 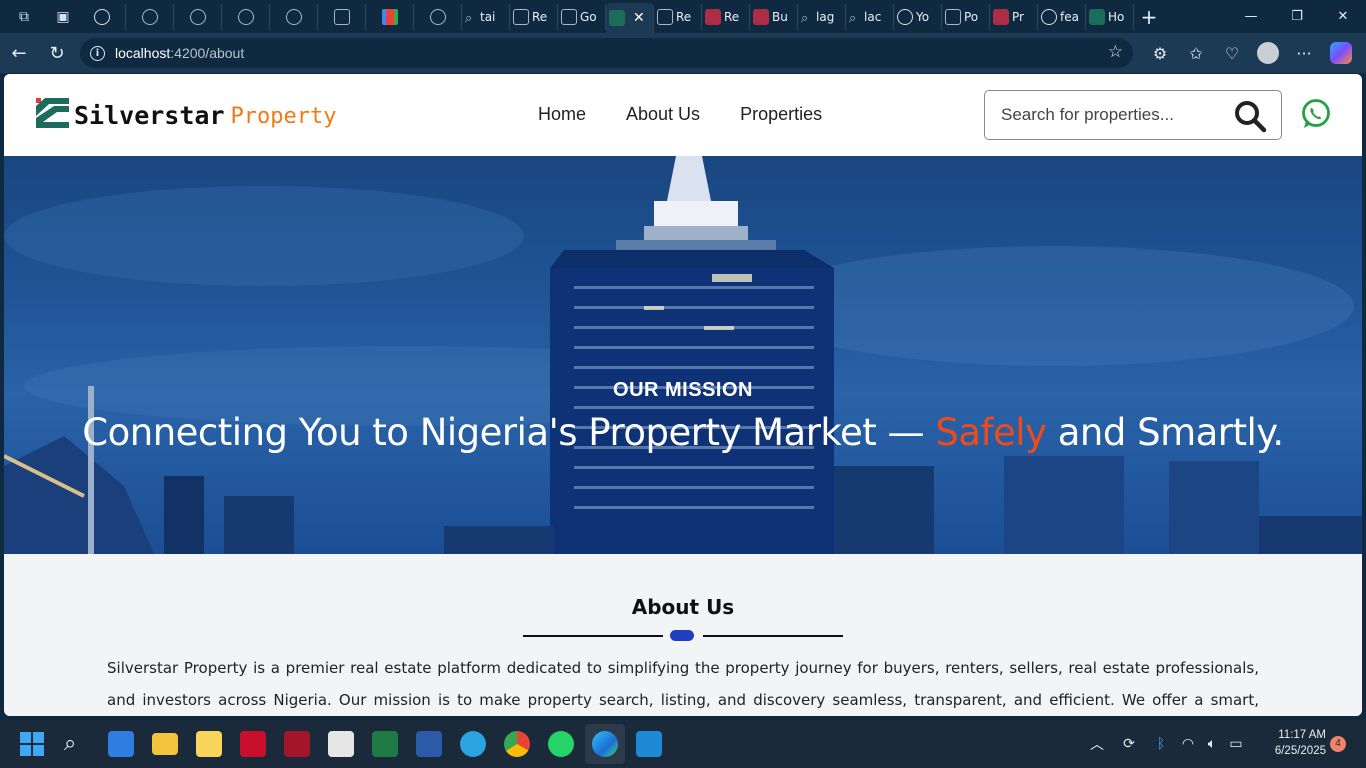 What do you see at coordinates (1338, 744) in the screenshot?
I see `notification-badge: 4` at bounding box center [1338, 744].